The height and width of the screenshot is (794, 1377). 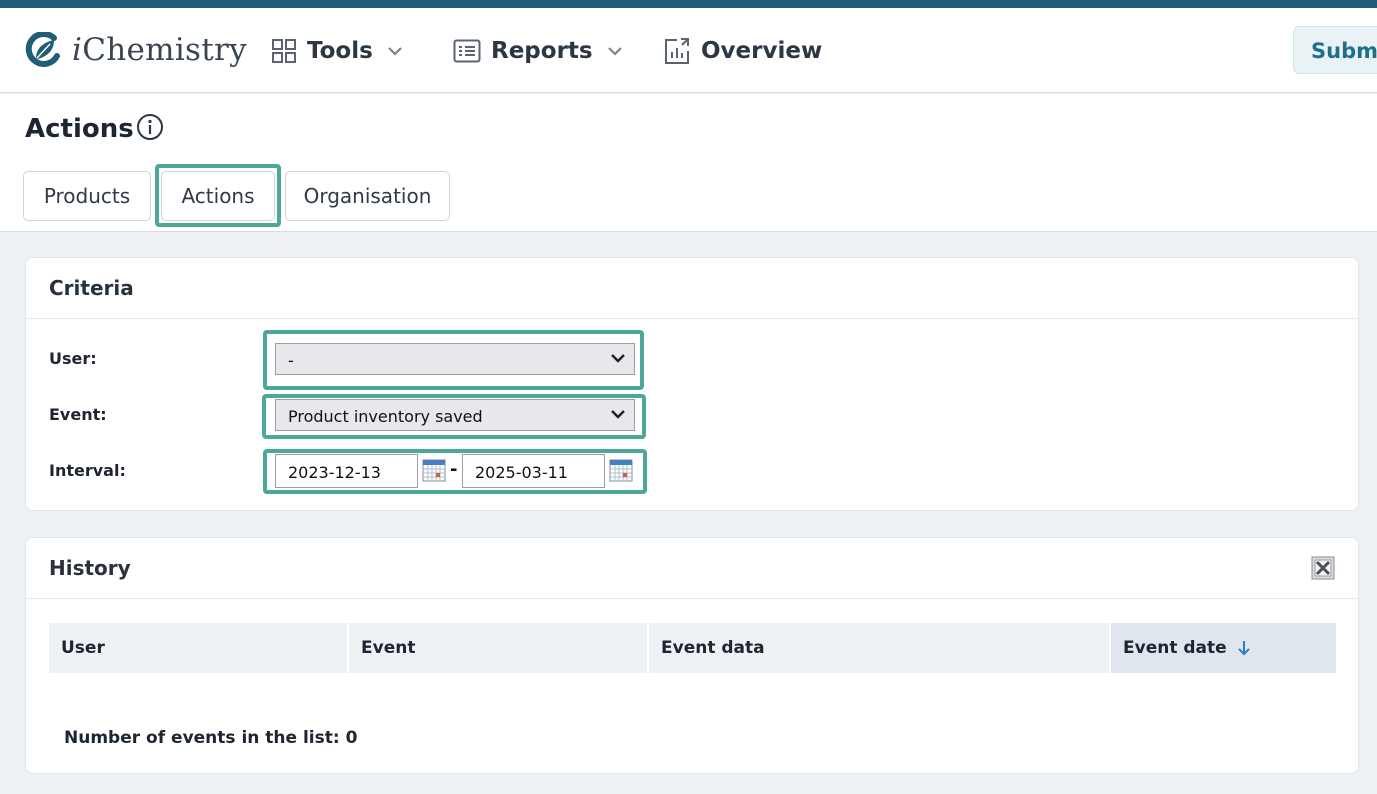 I want to click on excel-export-icon, so click(x=1323, y=568).